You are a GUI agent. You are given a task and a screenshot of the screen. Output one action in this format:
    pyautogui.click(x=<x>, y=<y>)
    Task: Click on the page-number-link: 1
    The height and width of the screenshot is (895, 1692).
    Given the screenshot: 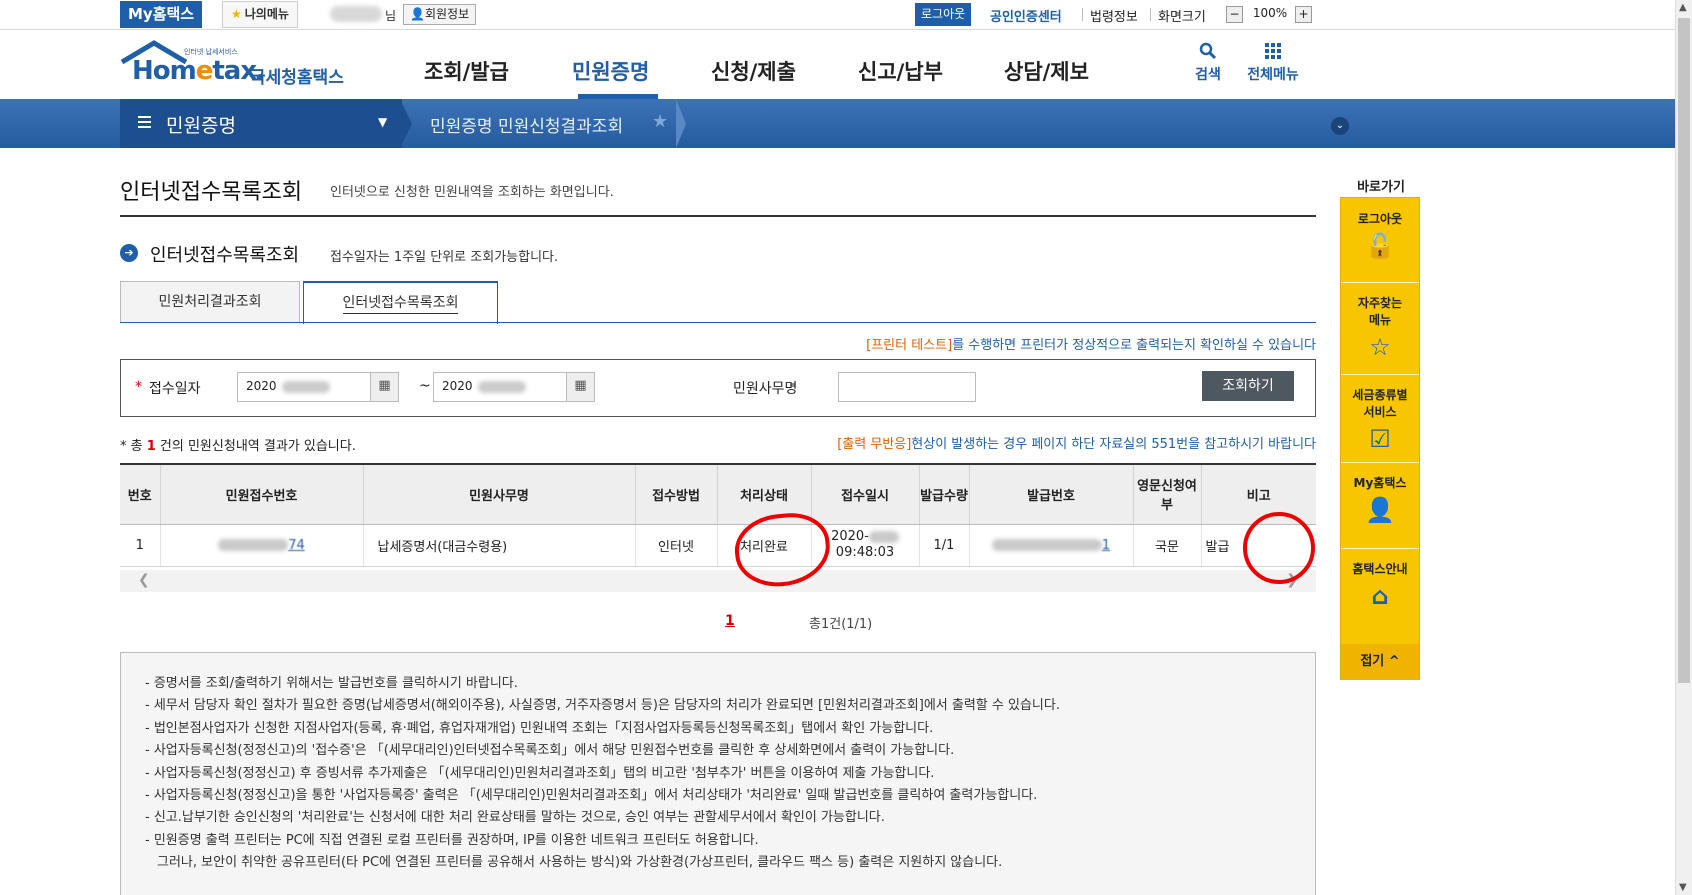 What is the action you would take?
    pyautogui.click(x=730, y=621)
    